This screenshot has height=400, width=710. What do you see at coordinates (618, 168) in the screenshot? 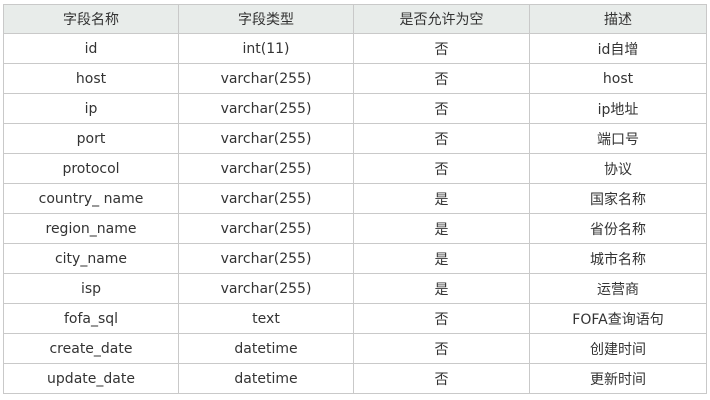
I see `cell-description: 协议` at bounding box center [618, 168].